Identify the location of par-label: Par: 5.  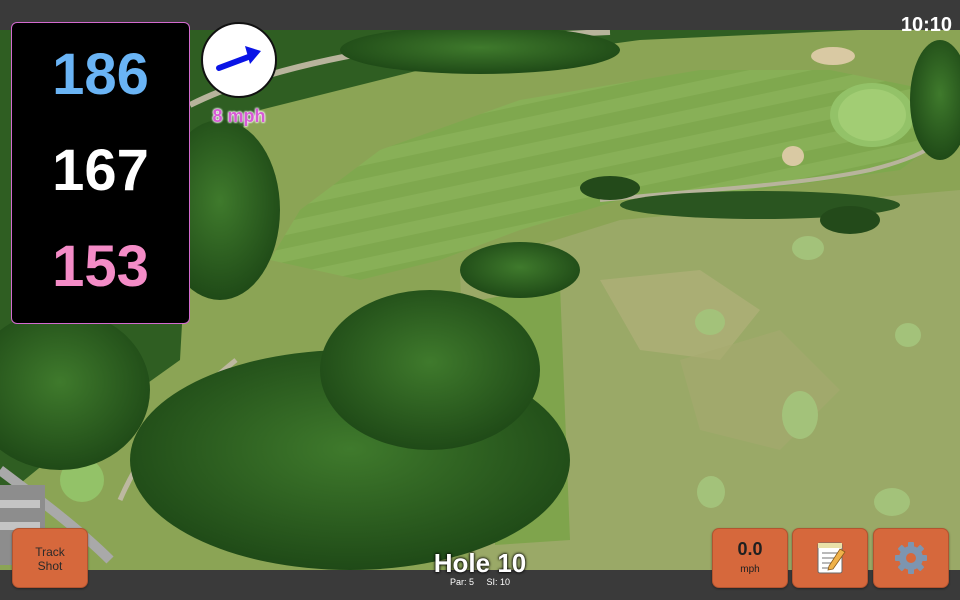
(461, 582).